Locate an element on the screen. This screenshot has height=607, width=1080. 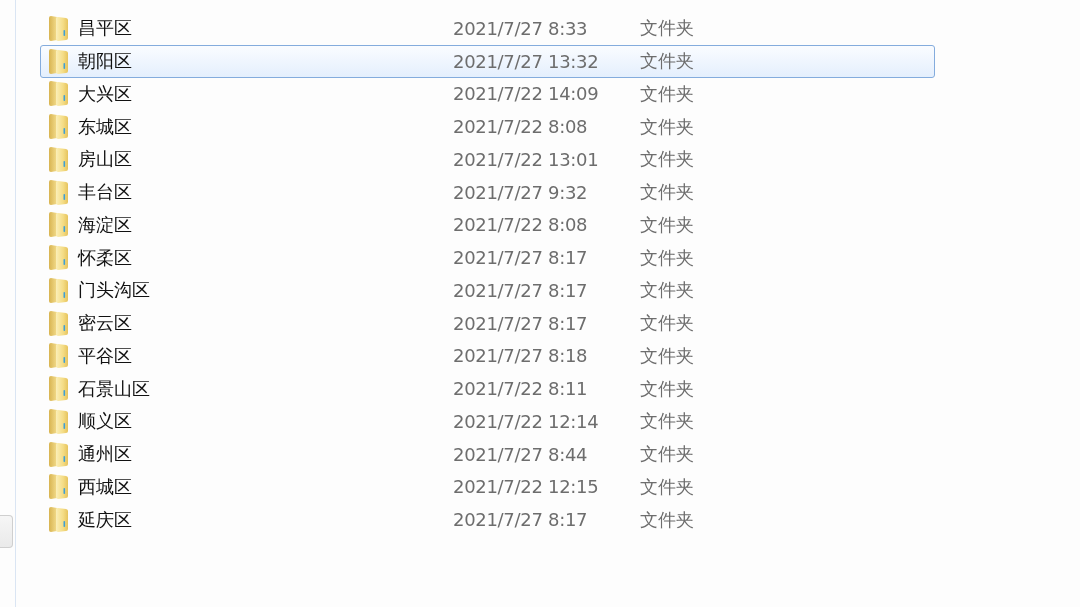
folder-name: 石景山区 is located at coordinates (114, 388).